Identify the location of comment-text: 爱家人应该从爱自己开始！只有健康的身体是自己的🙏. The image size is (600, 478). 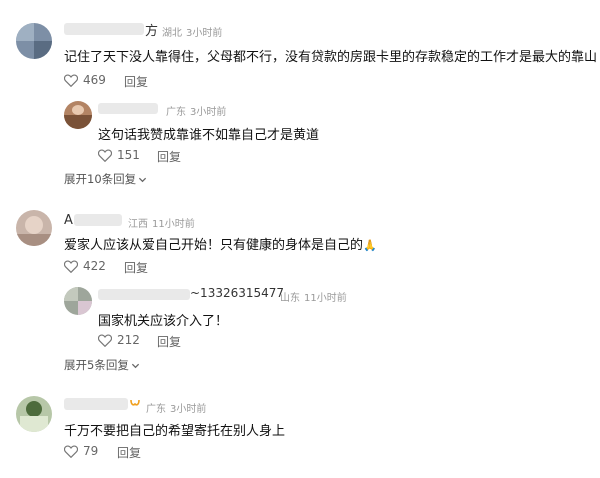
(220, 243).